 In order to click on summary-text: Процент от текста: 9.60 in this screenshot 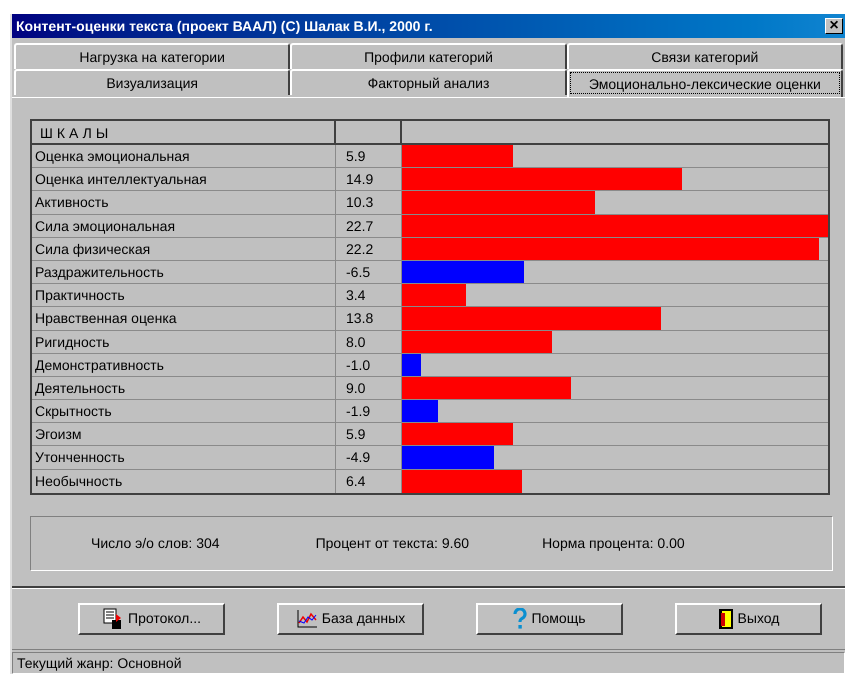, I will do `click(393, 543)`.